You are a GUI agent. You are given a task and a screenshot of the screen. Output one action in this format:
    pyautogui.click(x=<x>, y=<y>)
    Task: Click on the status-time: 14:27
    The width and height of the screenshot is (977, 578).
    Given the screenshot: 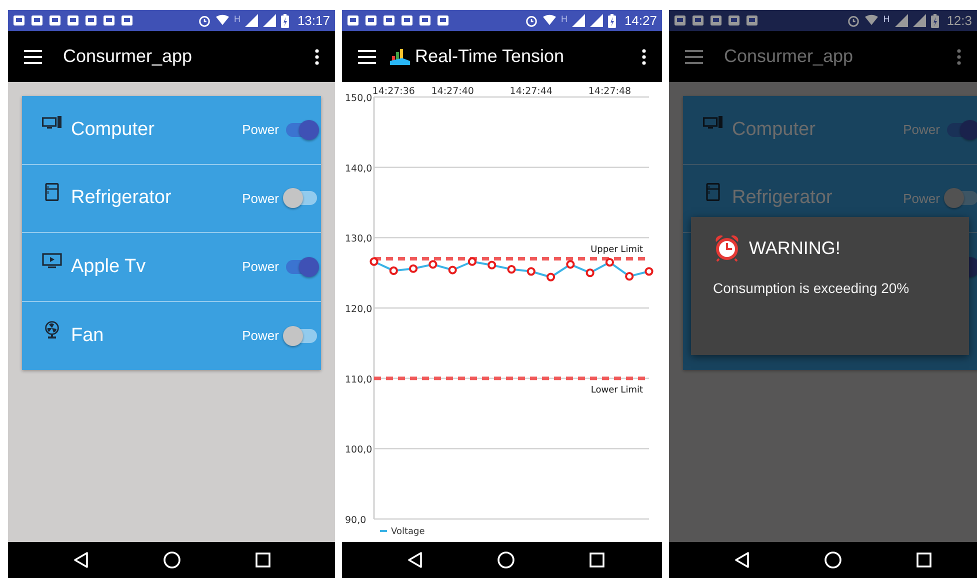 What is the action you would take?
    pyautogui.click(x=640, y=20)
    